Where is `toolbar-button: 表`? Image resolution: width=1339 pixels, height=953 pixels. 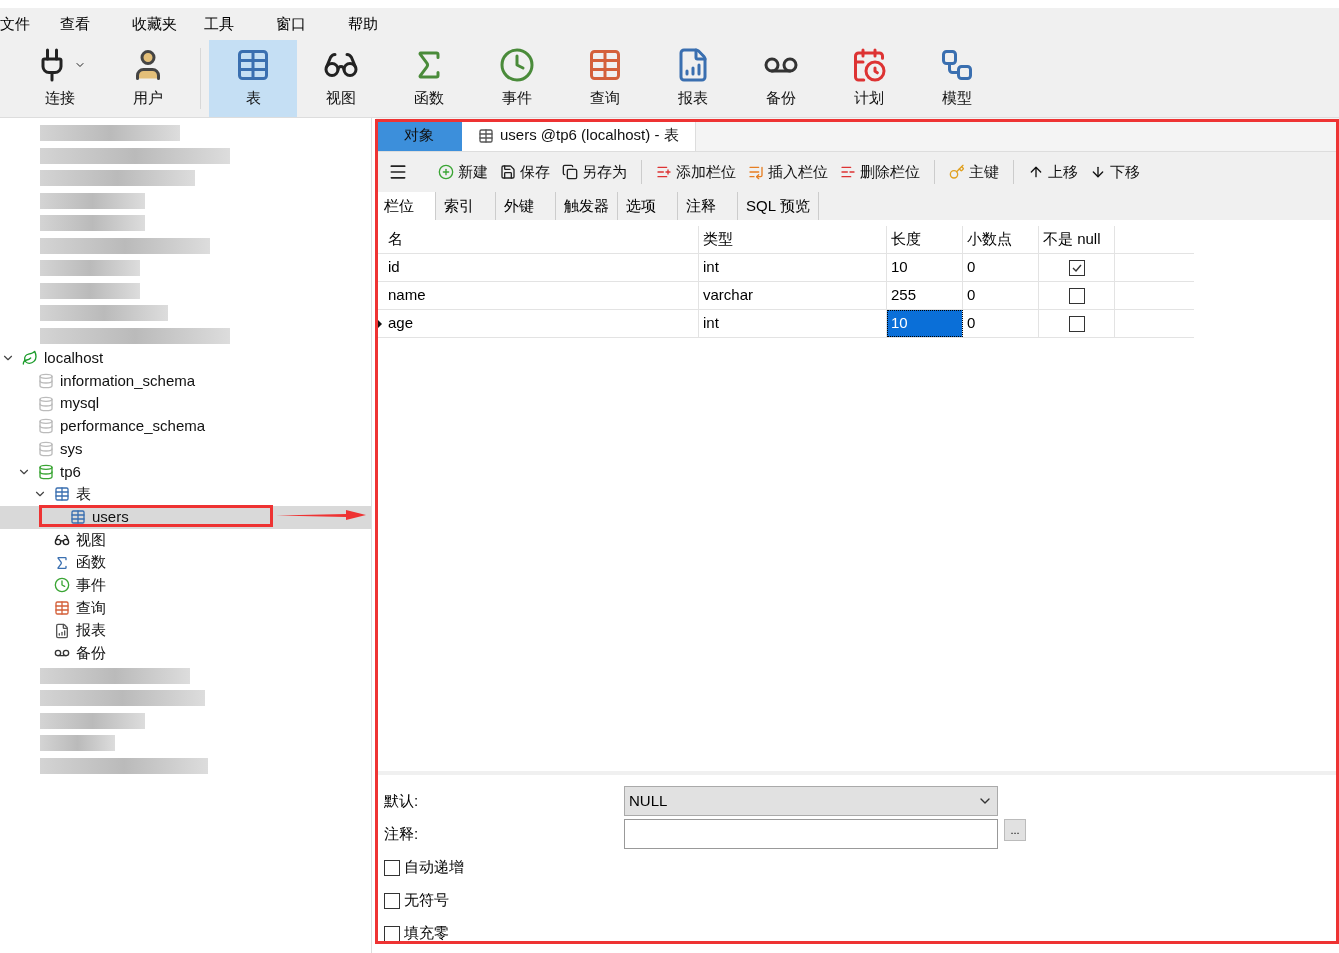
toolbar-button: 表 is located at coordinates (253, 78).